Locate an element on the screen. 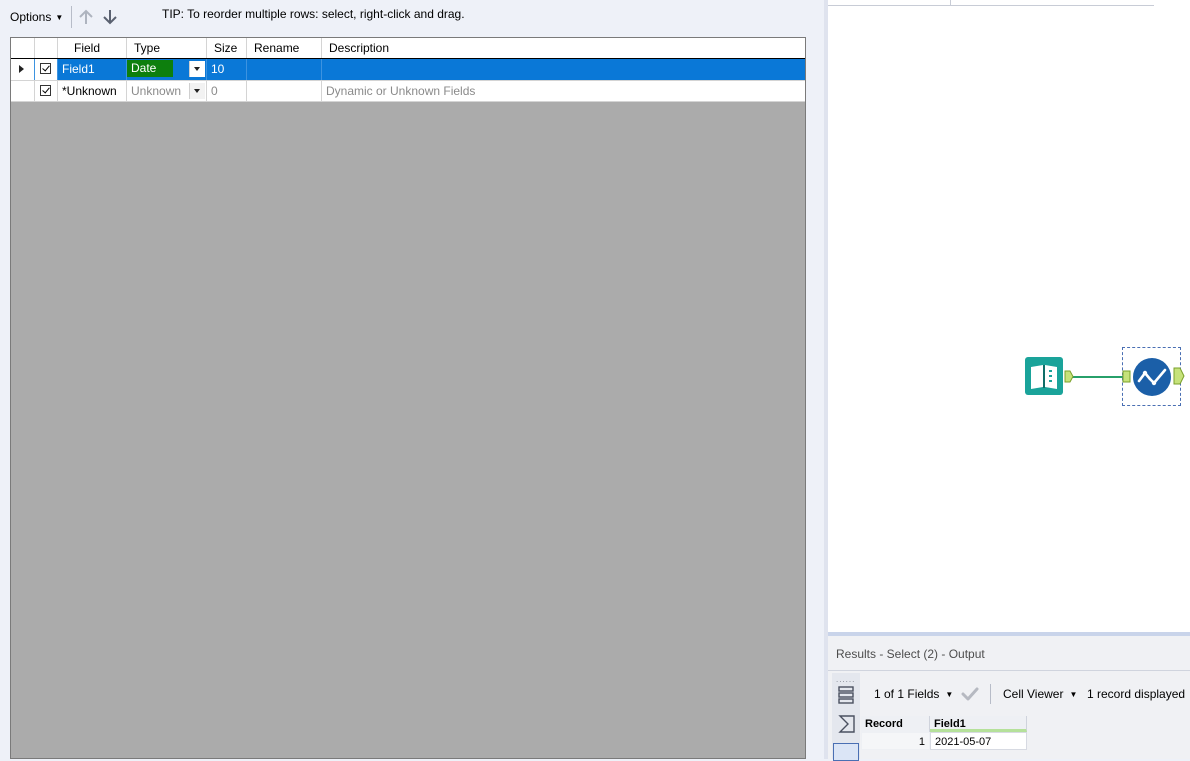 Image resolution: width=1190 pixels, height=761 pixels. arrow-up-icon is located at coordinates (86, 16).